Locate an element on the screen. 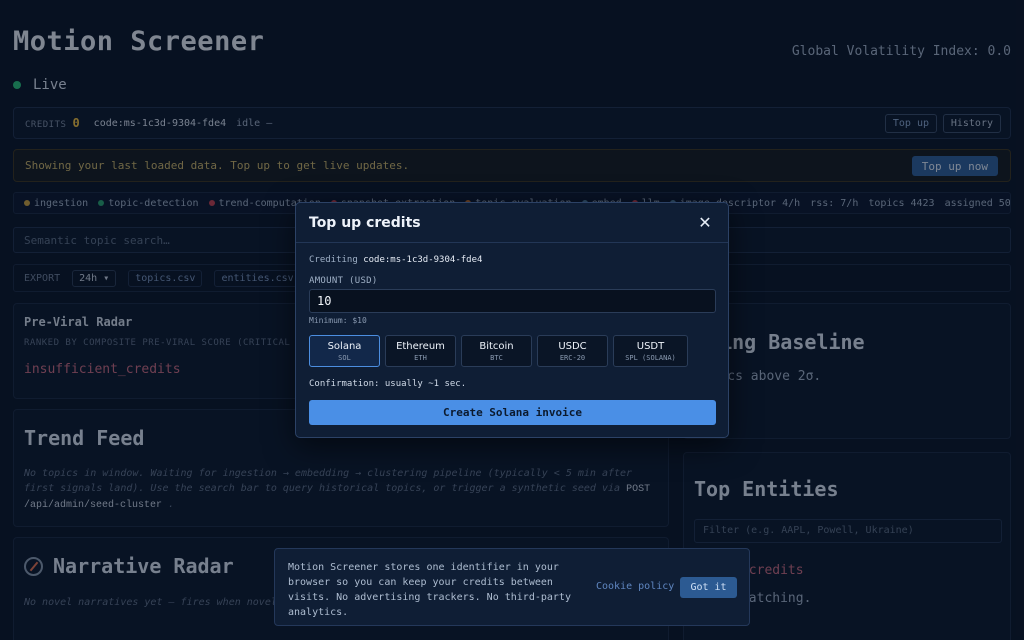 This screenshot has height=640, width=1024. currency-name: USDC is located at coordinates (572, 346).